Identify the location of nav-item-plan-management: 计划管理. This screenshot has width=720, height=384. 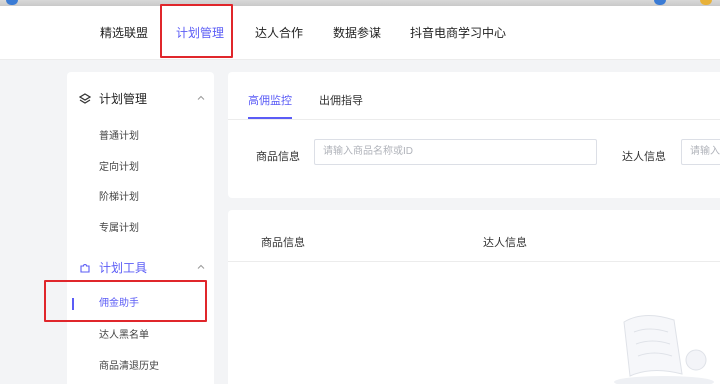
(200, 33).